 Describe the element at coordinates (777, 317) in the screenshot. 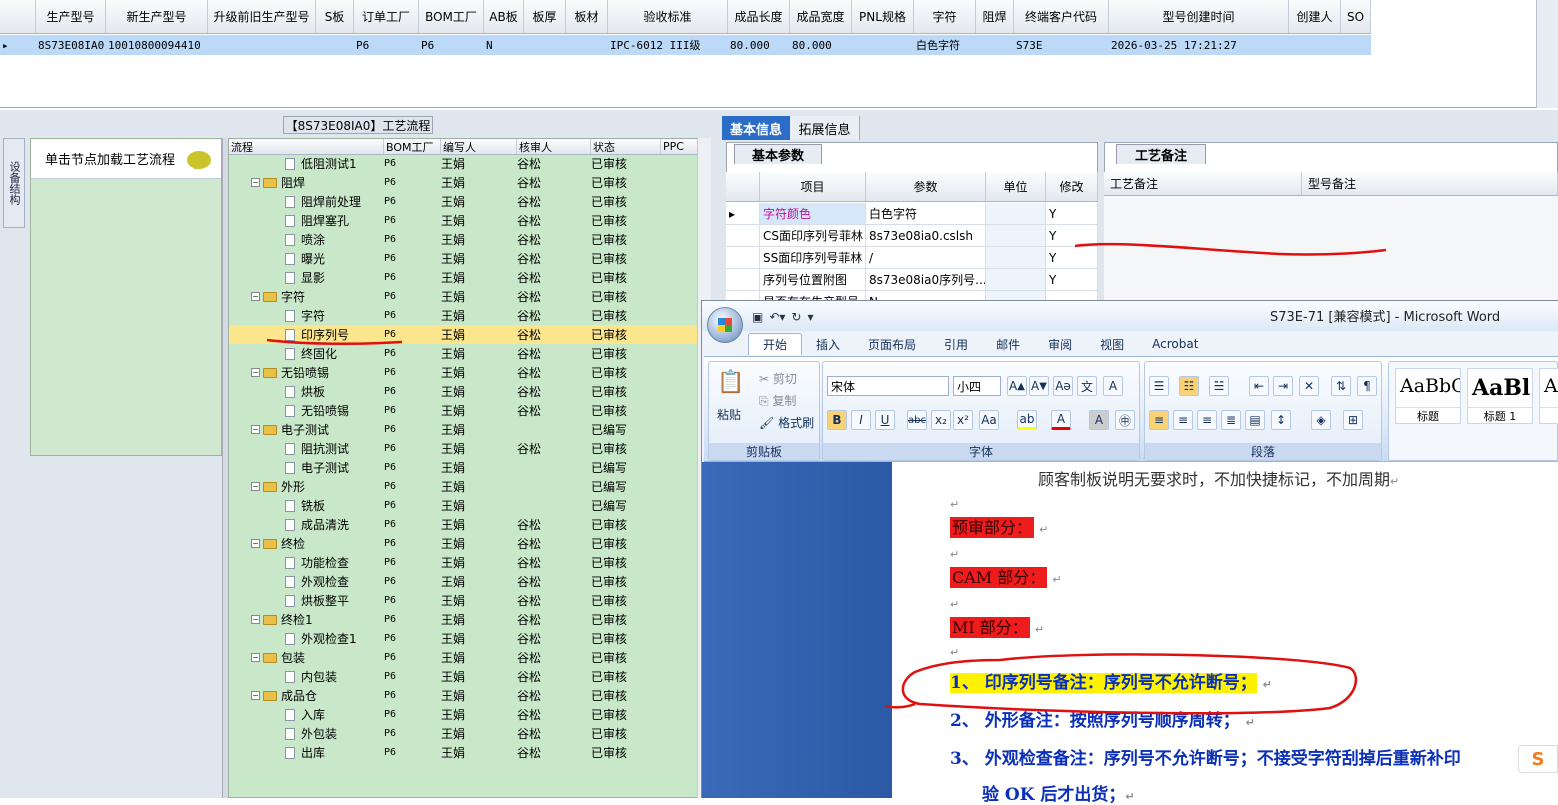

I see `undo-icon: ↶▾` at that location.